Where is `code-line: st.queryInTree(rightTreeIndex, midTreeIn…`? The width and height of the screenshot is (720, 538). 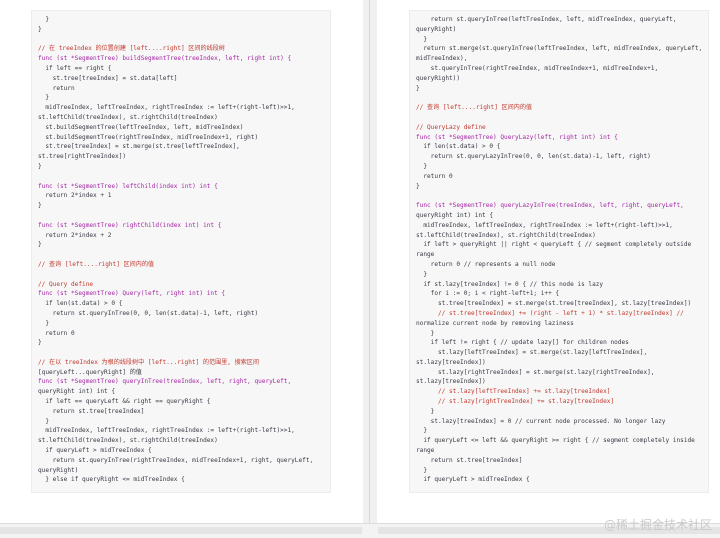 code-line: st.queryInTree(rightTreeIndex, midTreeIn… is located at coordinates (537, 68).